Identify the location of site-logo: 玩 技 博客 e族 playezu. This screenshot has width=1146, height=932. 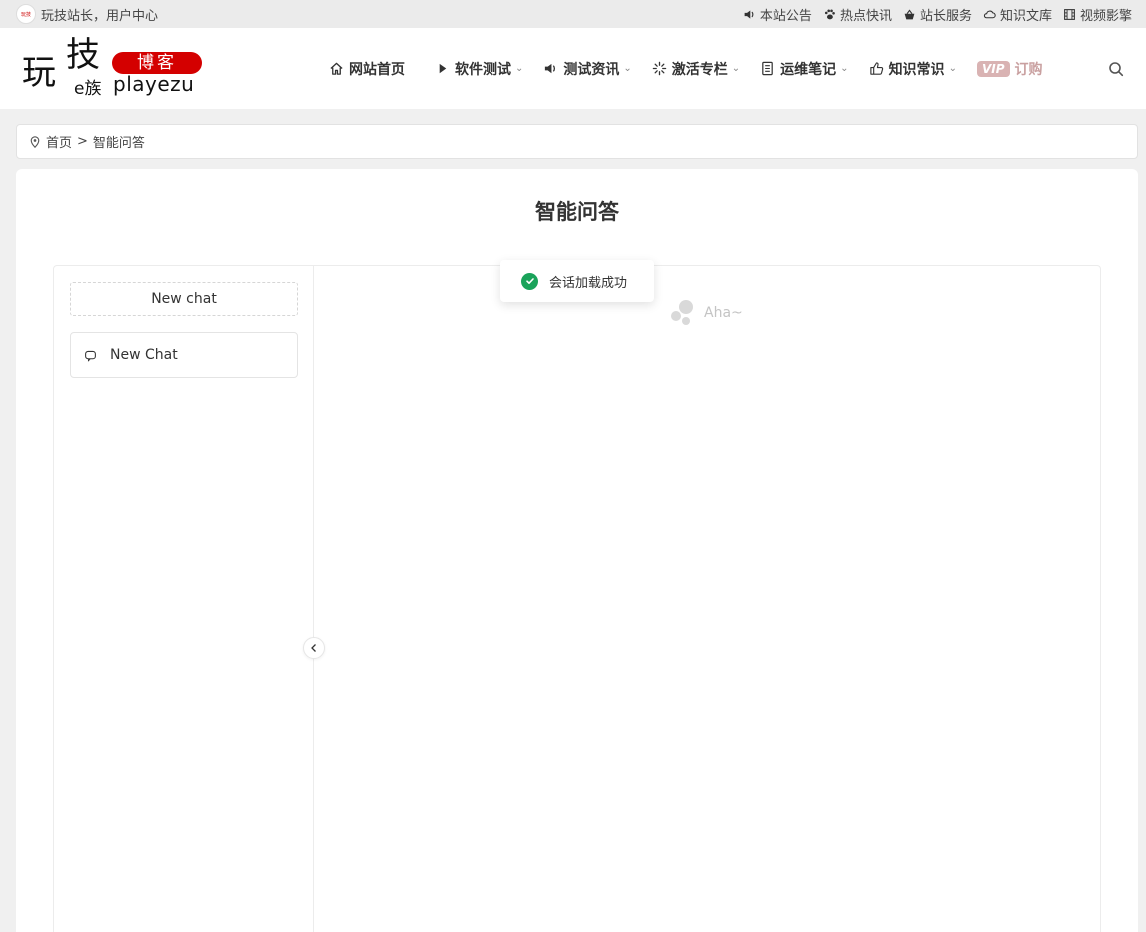
(113, 68).